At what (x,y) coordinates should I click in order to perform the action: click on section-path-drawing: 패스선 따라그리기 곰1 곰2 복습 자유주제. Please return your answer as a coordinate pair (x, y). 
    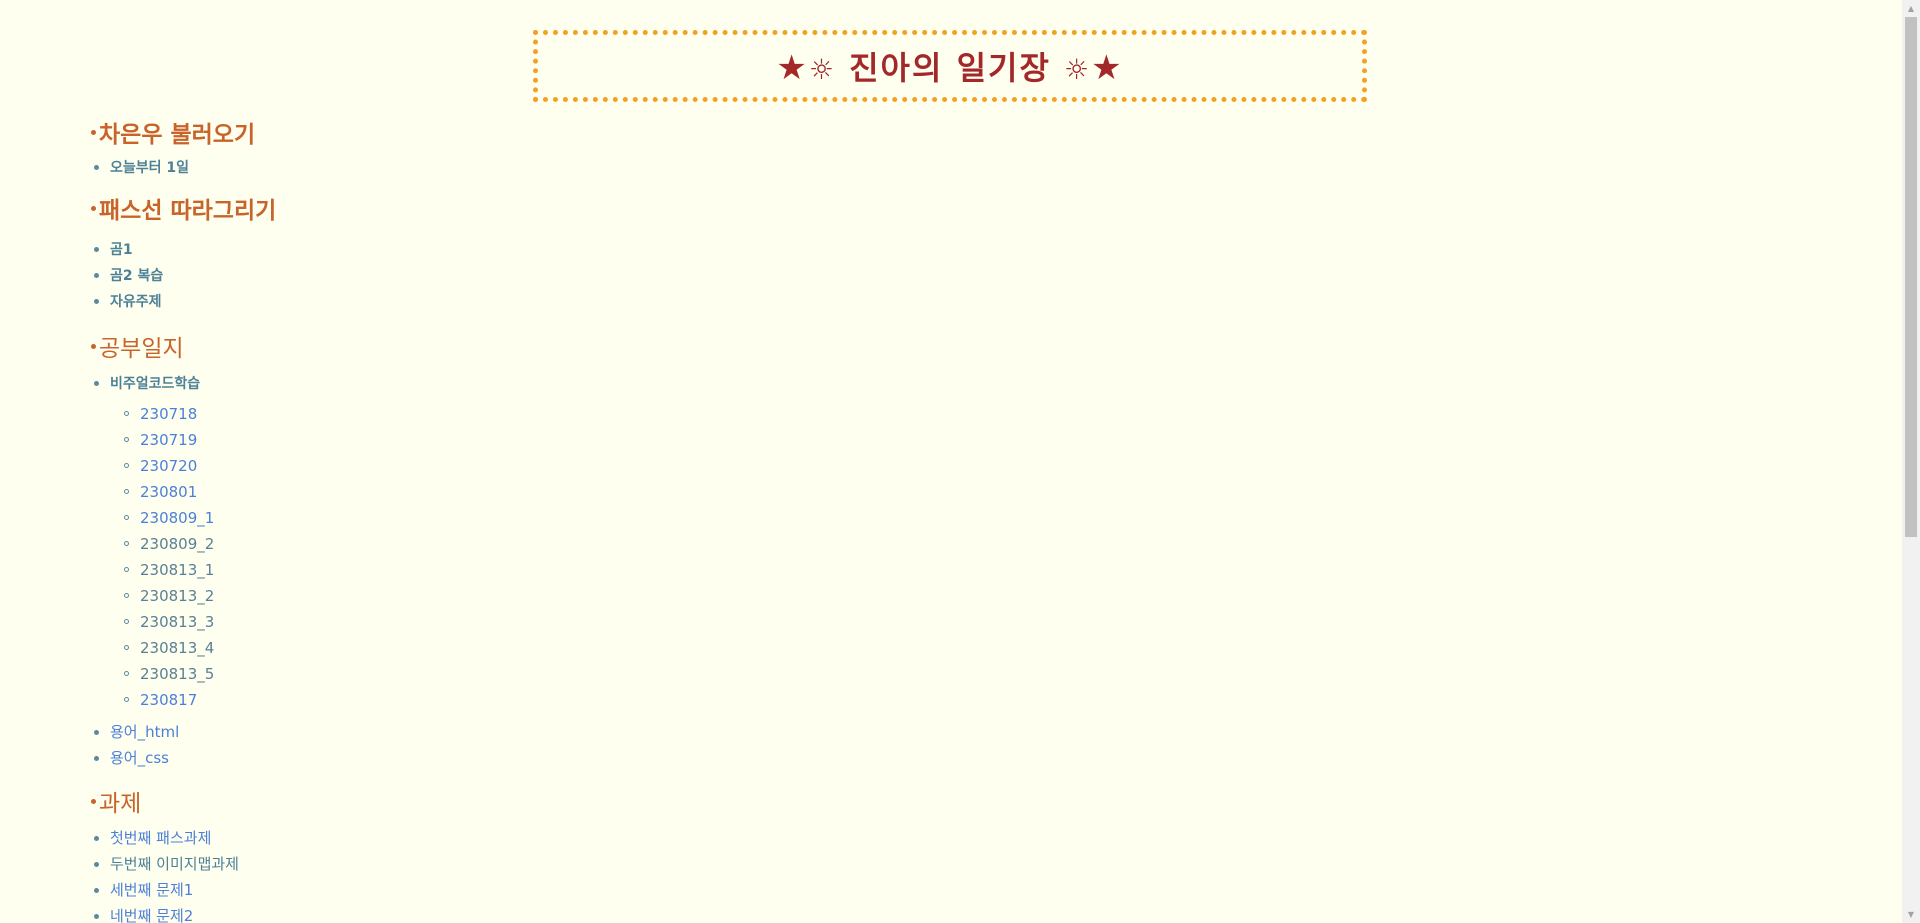
    Looking at the image, I should click on (291, 251).